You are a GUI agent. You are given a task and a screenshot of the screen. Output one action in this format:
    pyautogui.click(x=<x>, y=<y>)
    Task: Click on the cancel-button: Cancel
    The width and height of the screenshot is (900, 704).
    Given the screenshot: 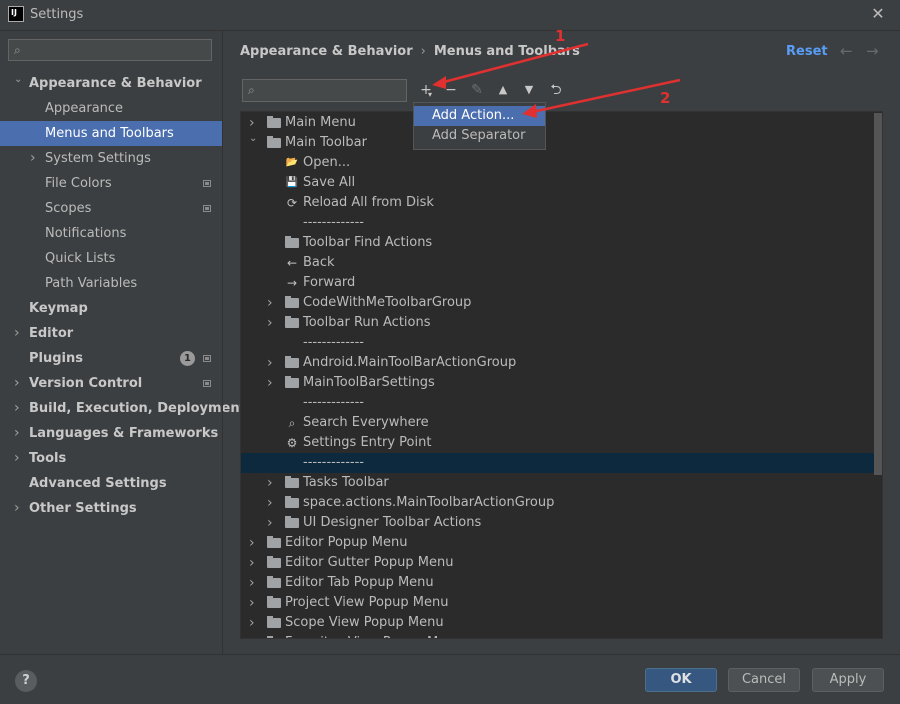 What is the action you would take?
    pyautogui.click(x=764, y=680)
    